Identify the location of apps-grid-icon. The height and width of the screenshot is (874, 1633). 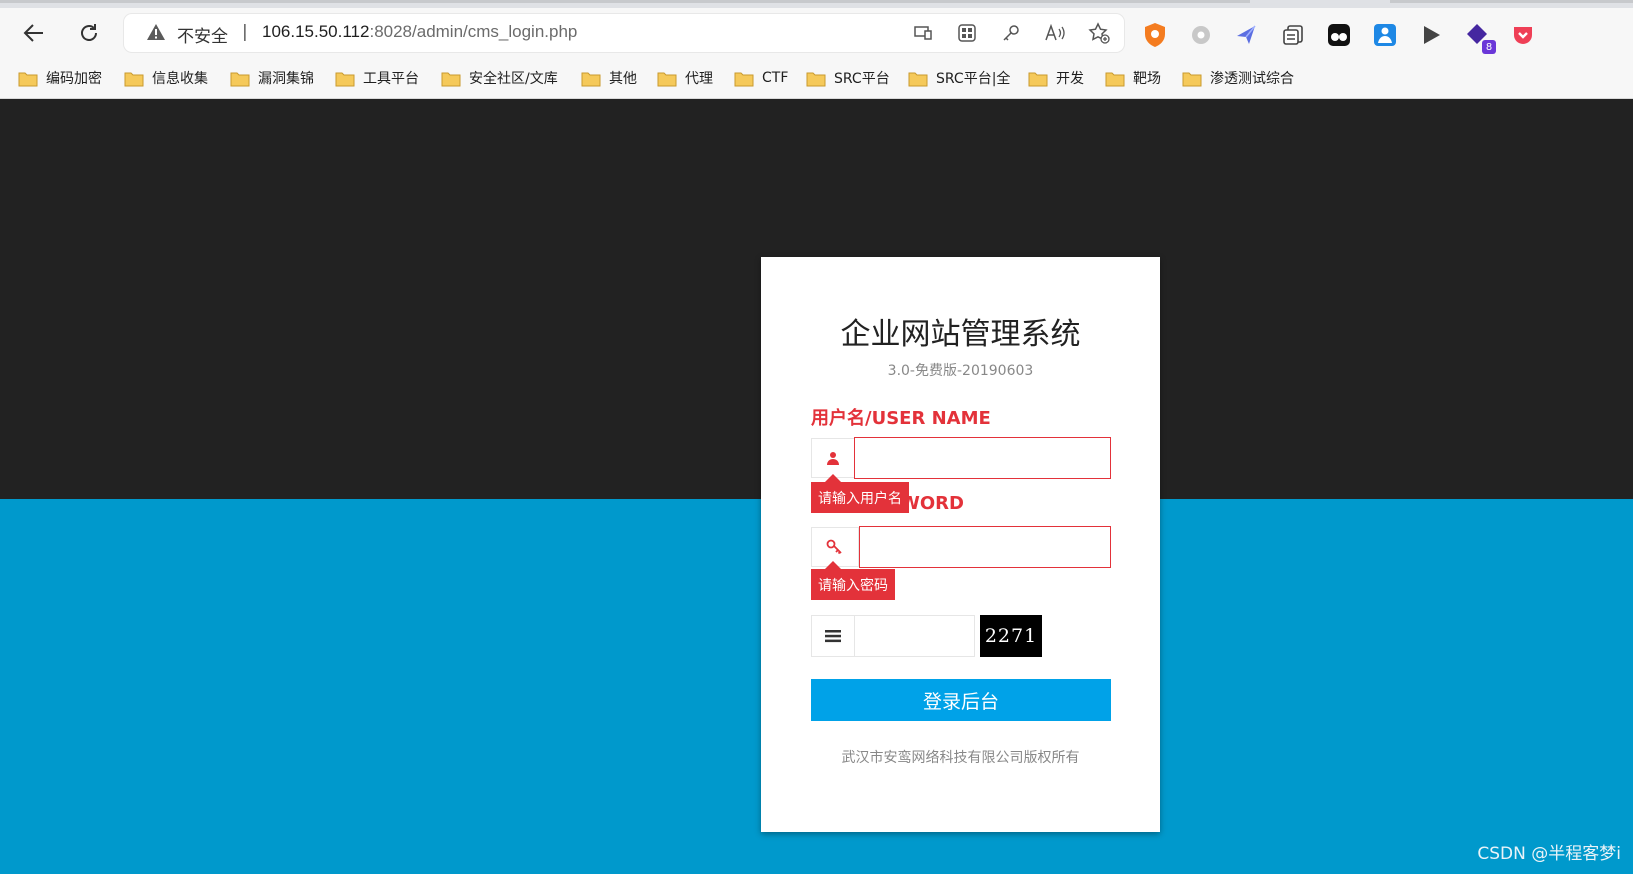
(967, 33).